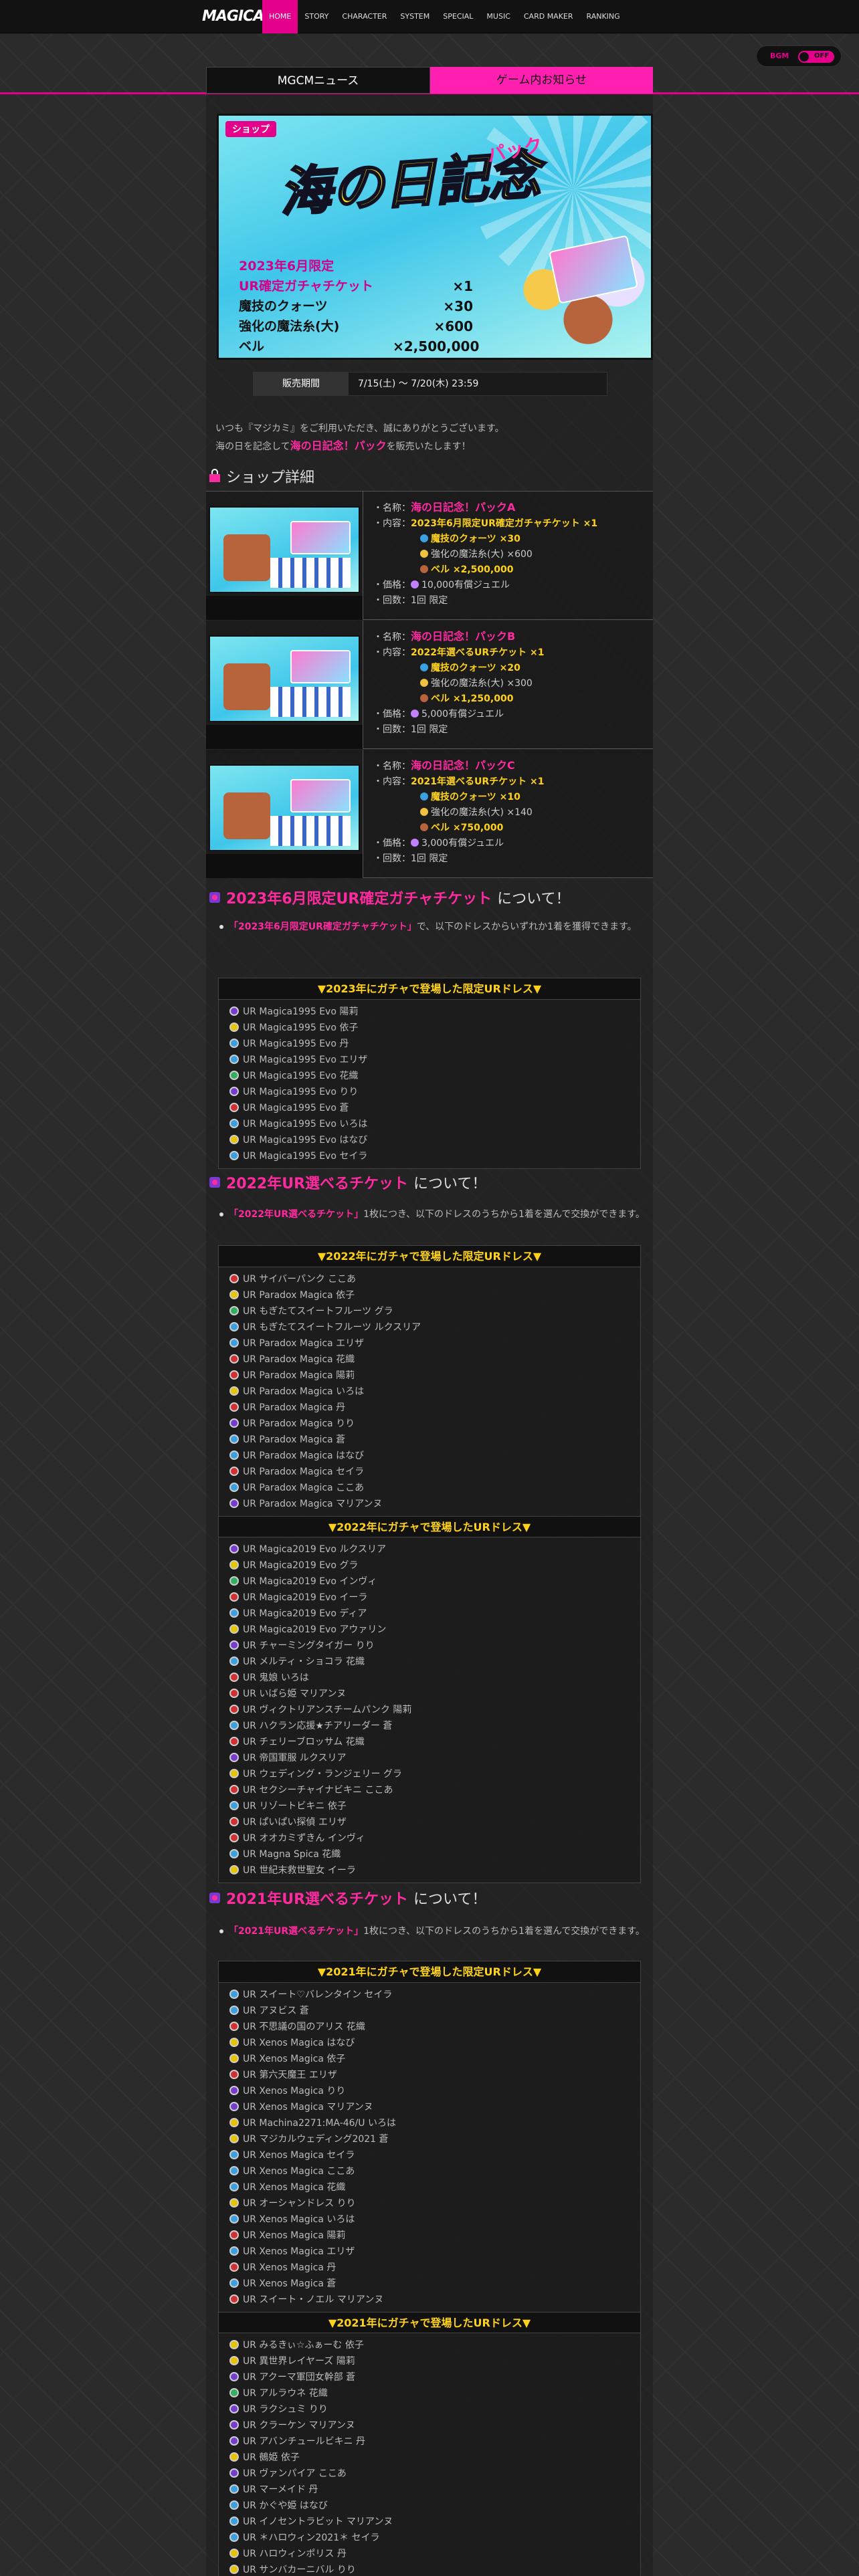  Describe the element at coordinates (270, 478) in the screenshot. I see `shop-details-title: ショップ詳細` at that location.